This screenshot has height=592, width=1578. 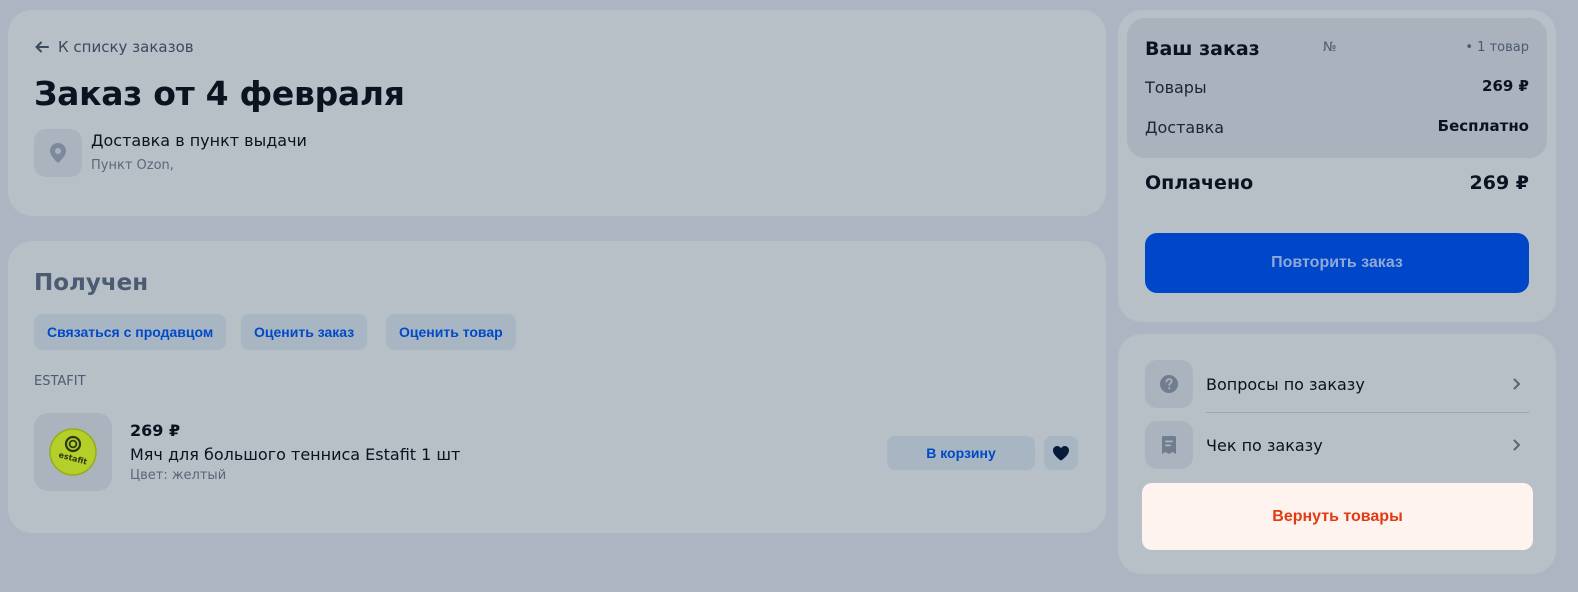 What do you see at coordinates (1169, 384) in the screenshot?
I see `question-icon` at bounding box center [1169, 384].